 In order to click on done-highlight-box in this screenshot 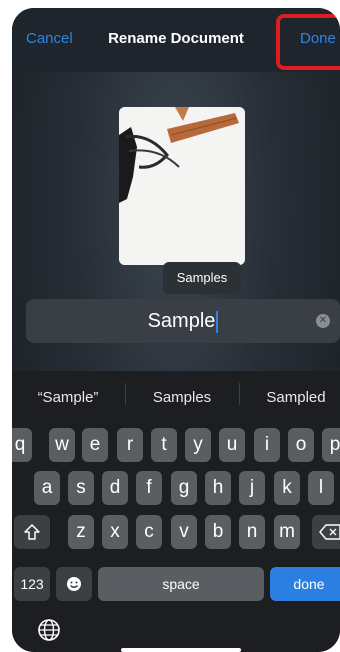, I will do `click(308, 42)`.